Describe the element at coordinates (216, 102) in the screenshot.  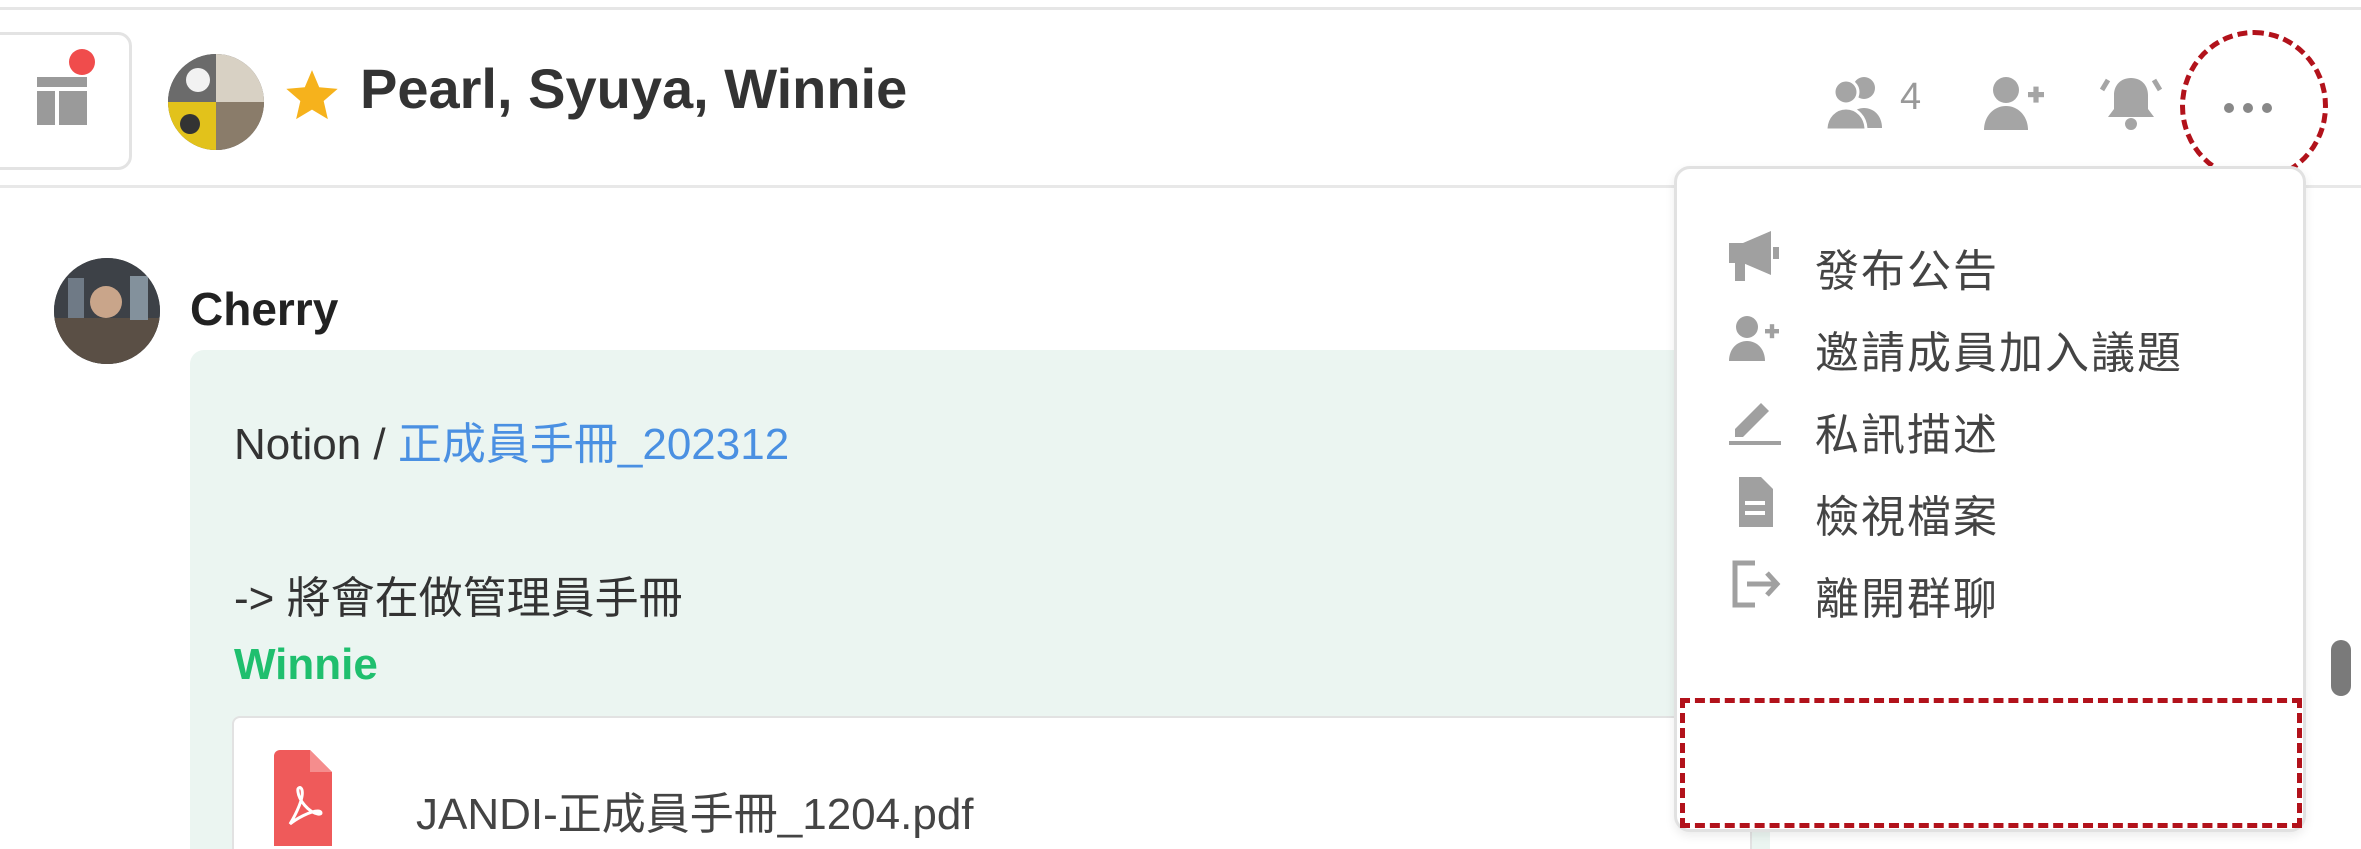
I see `room-avatar` at that location.